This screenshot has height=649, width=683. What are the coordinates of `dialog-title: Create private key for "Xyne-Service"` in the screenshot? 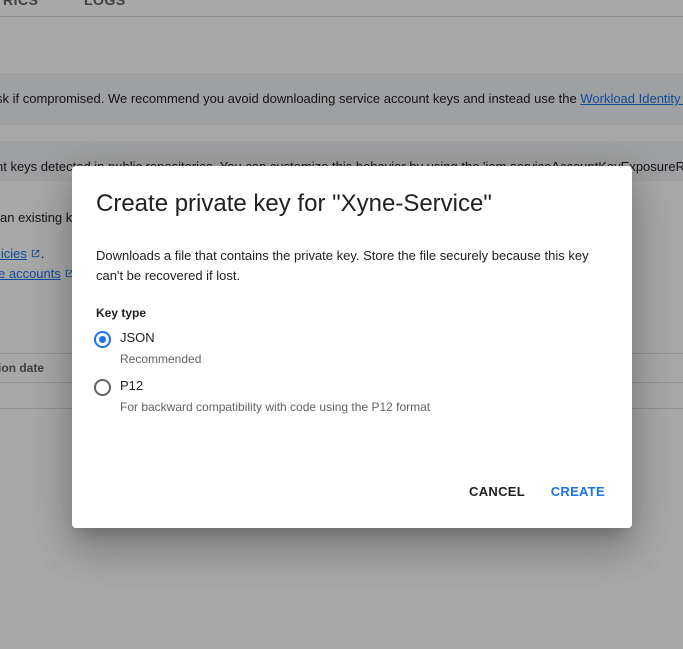 It's located at (294, 203).